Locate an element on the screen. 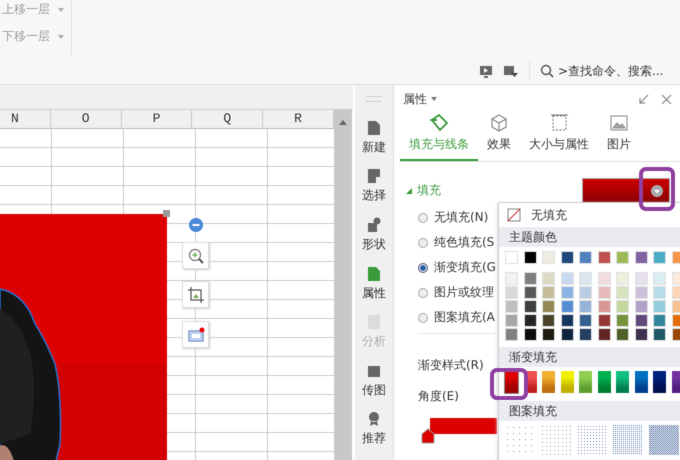 This screenshot has height=460, width=680. column-header: Q is located at coordinates (228, 119).